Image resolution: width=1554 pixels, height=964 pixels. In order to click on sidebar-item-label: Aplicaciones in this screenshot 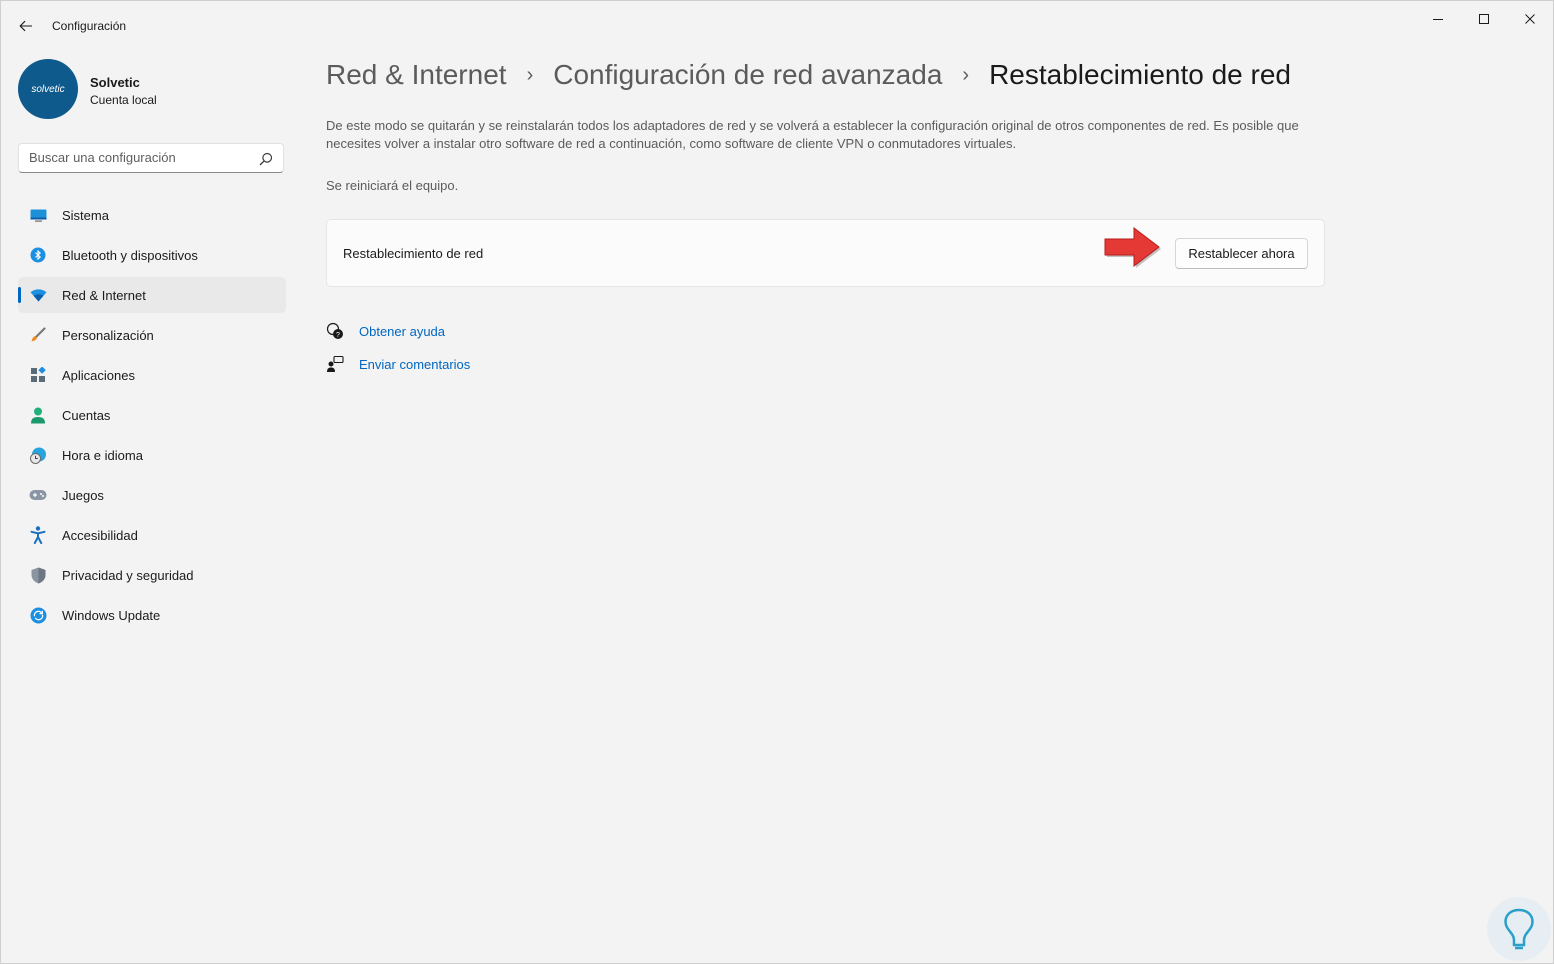, I will do `click(98, 375)`.